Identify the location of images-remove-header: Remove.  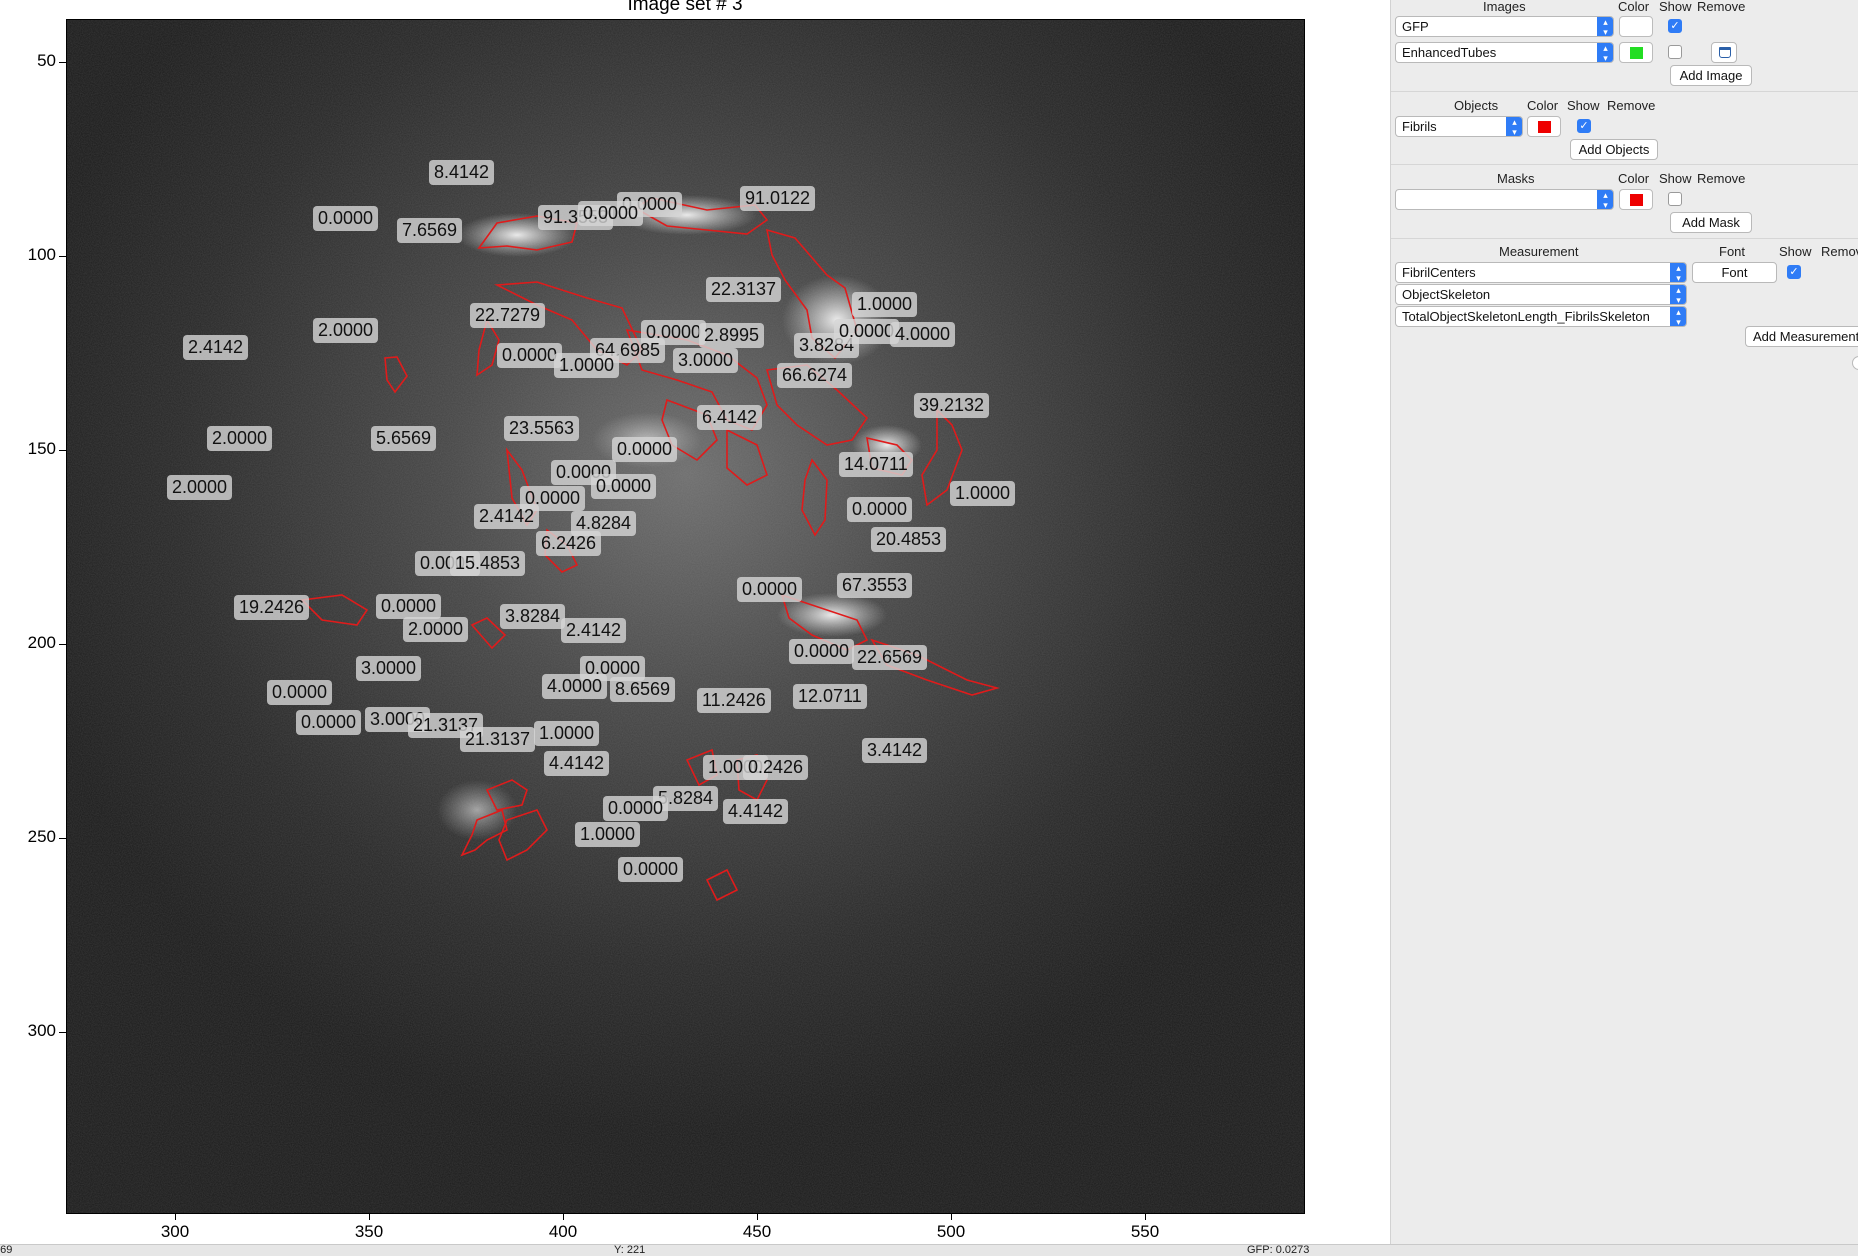
(1721, 7).